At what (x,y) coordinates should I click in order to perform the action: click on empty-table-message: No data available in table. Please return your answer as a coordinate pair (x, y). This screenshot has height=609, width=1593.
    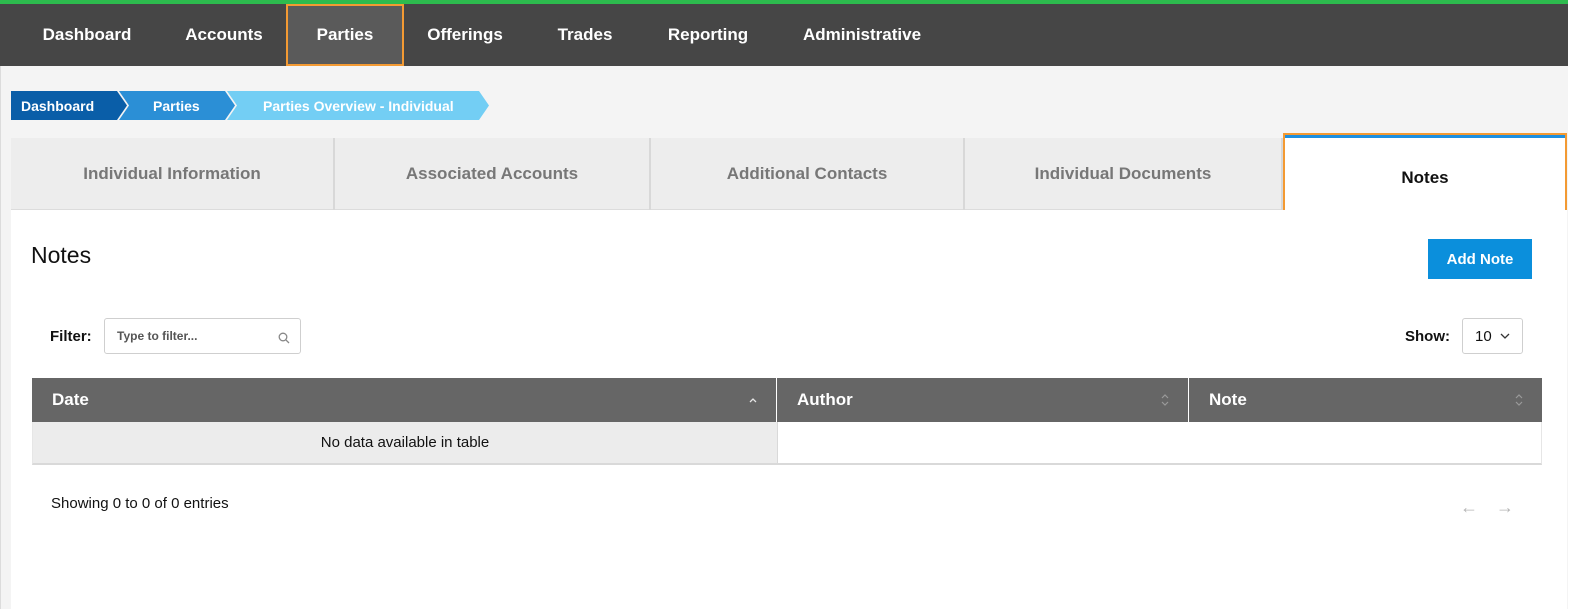
    Looking at the image, I should click on (405, 442).